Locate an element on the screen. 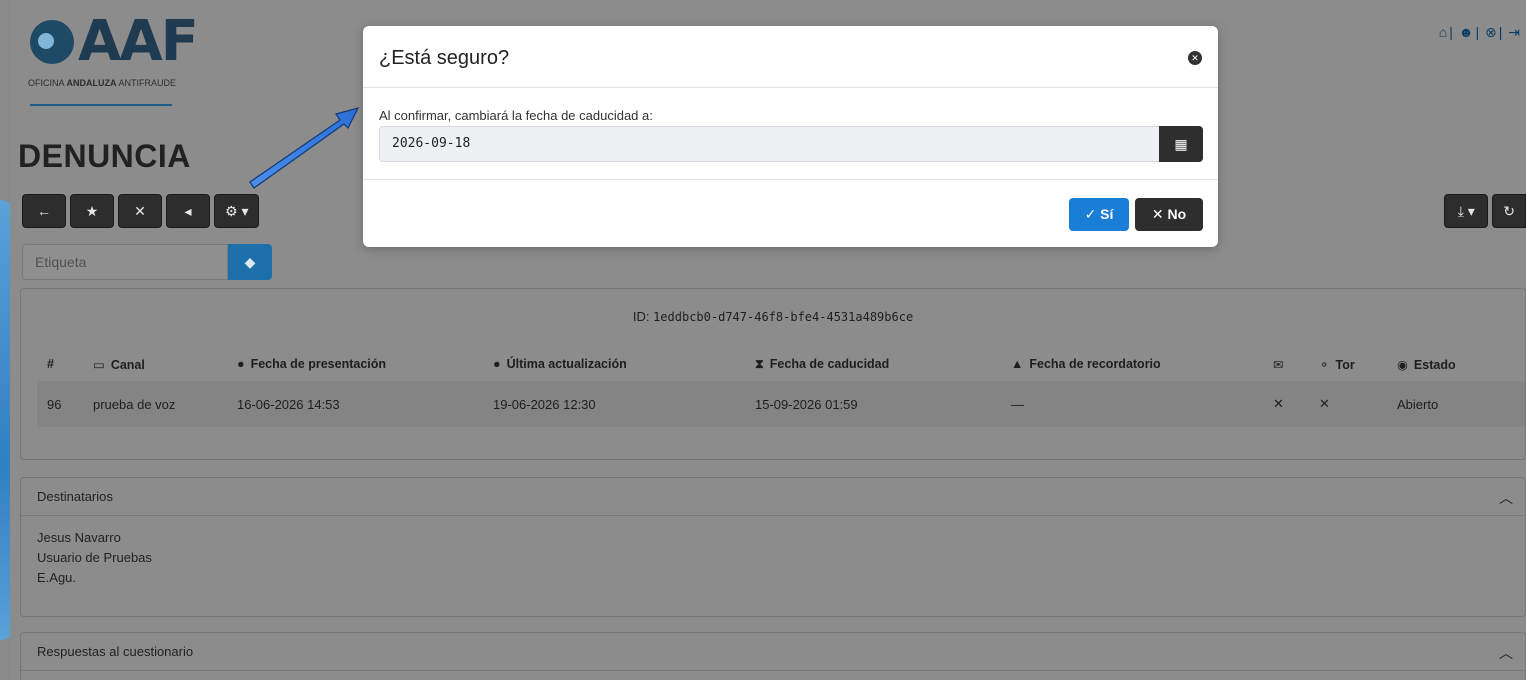  questionnaire-card: Respuestas al cuestionario ︿ is located at coordinates (773, 656).